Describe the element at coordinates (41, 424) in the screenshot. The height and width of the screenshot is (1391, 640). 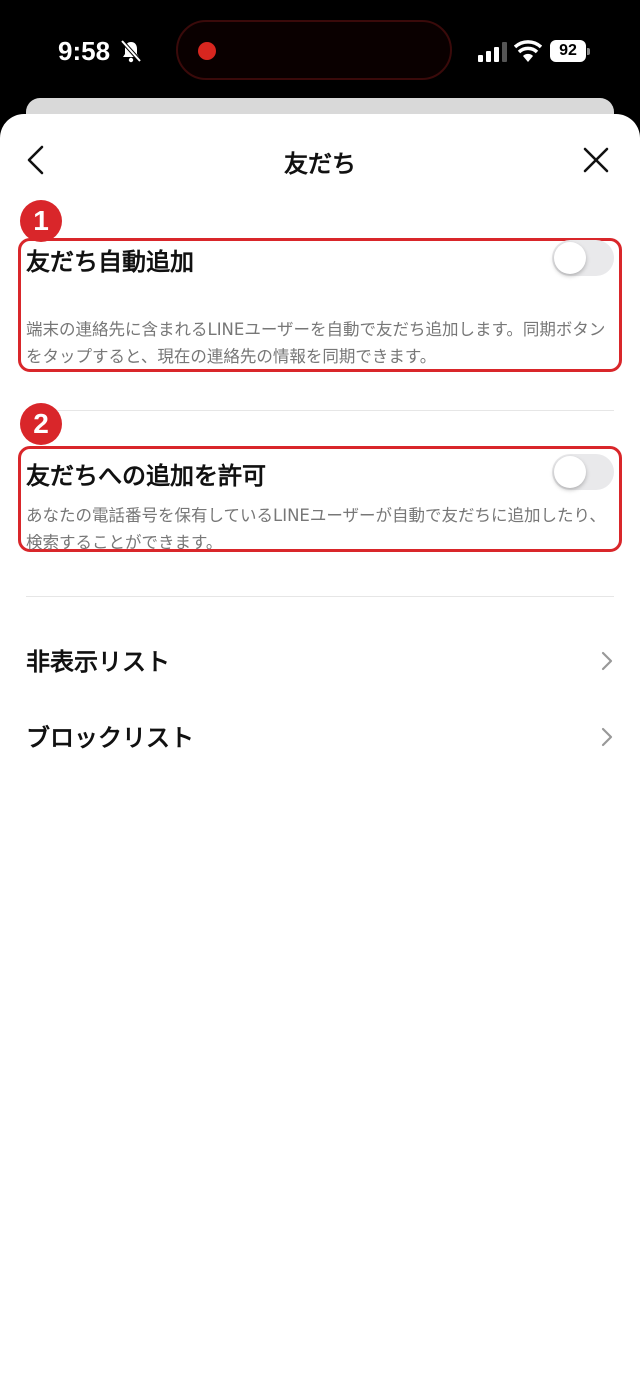
I see `annotation-badge-2: 2` at that location.